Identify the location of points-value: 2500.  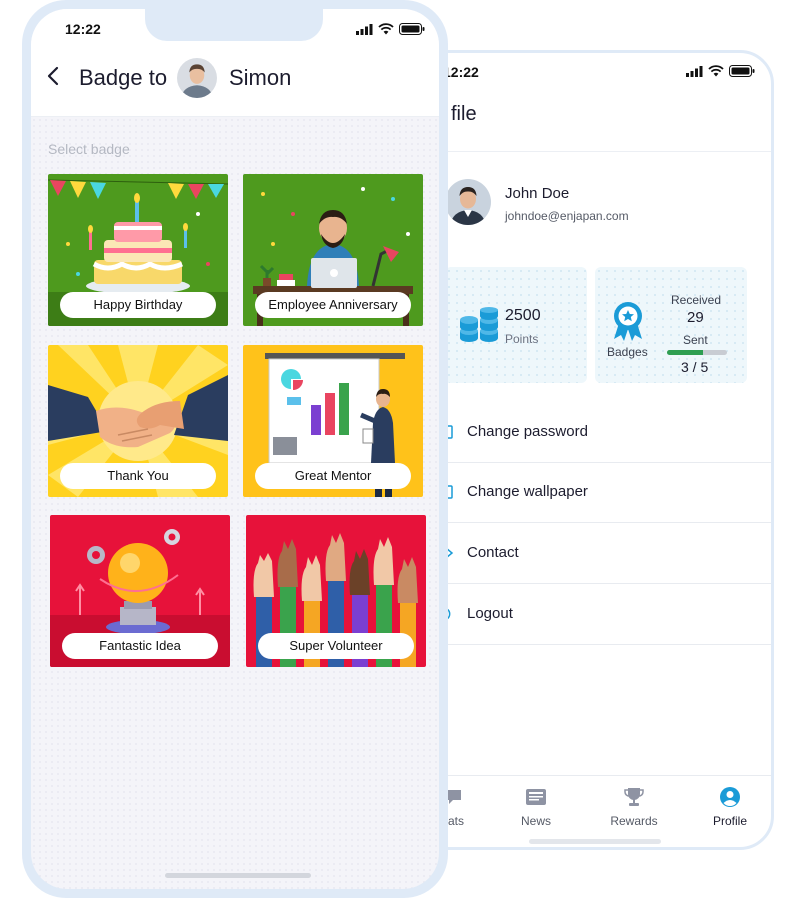
(523, 315).